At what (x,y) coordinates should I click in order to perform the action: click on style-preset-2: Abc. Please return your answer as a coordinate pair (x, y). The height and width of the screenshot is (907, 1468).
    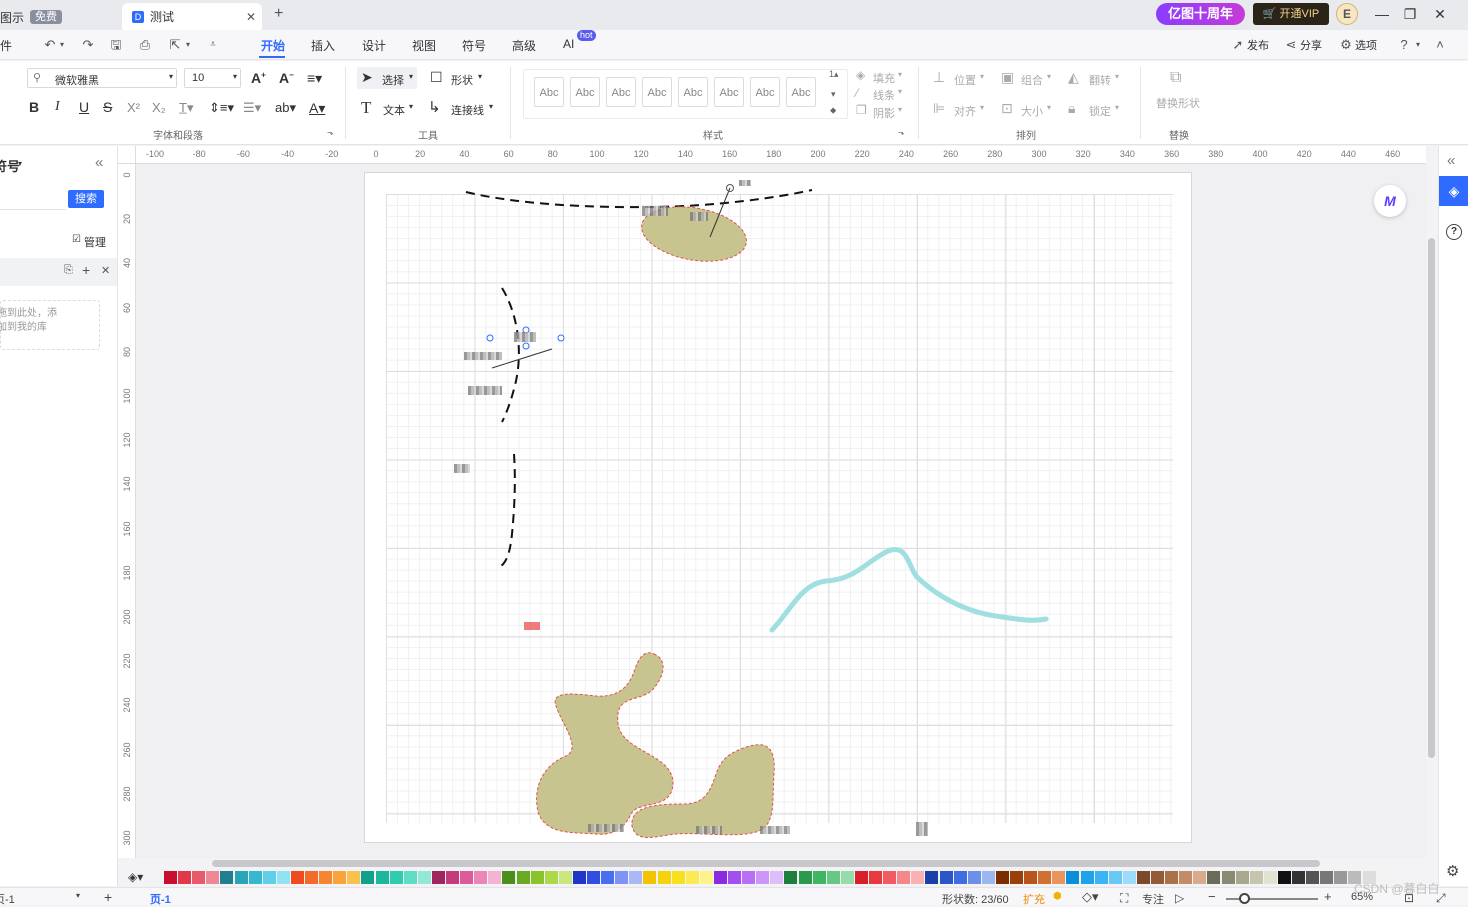
    Looking at the image, I should click on (585, 92).